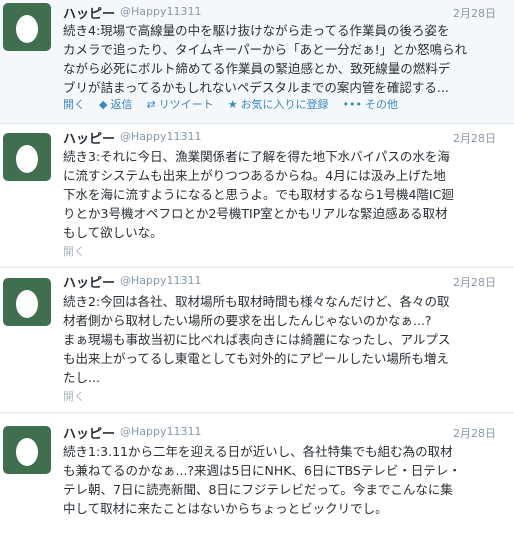 The height and width of the screenshot is (533, 514). I want to click on tweet-text-line: 続き4:現場で高線量の中を駆け抜けながら走ってる作業員の後ろ姿を, so click(256, 30).